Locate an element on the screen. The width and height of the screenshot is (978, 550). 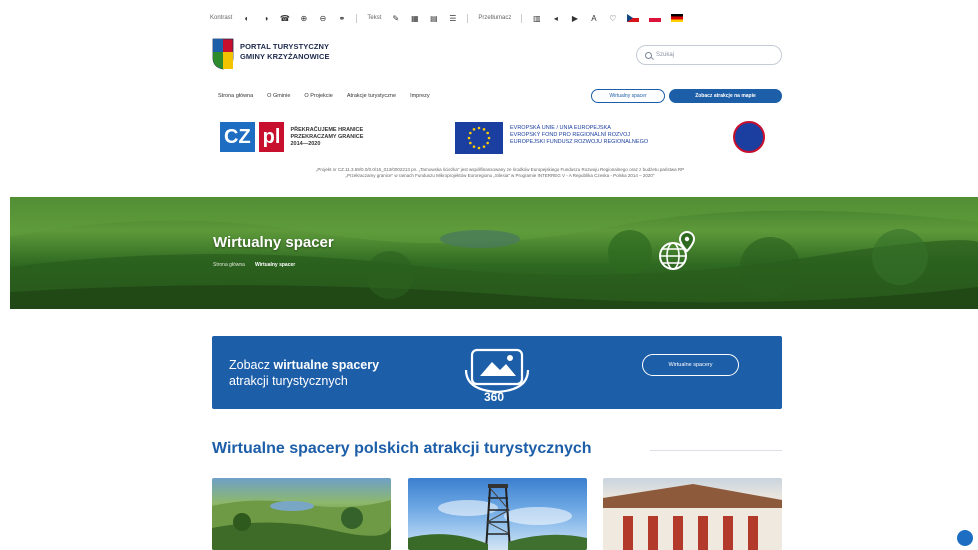
search-icon is located at coordinates (648, 55).